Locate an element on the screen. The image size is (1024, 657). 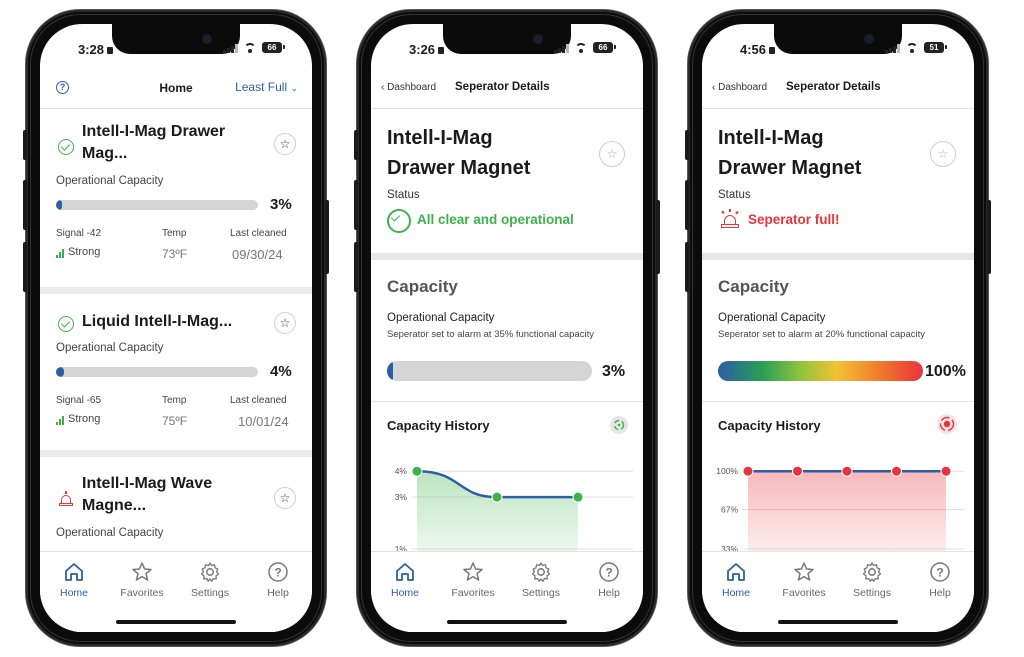
clock: 4:56 is located at coordinates (758, 49).